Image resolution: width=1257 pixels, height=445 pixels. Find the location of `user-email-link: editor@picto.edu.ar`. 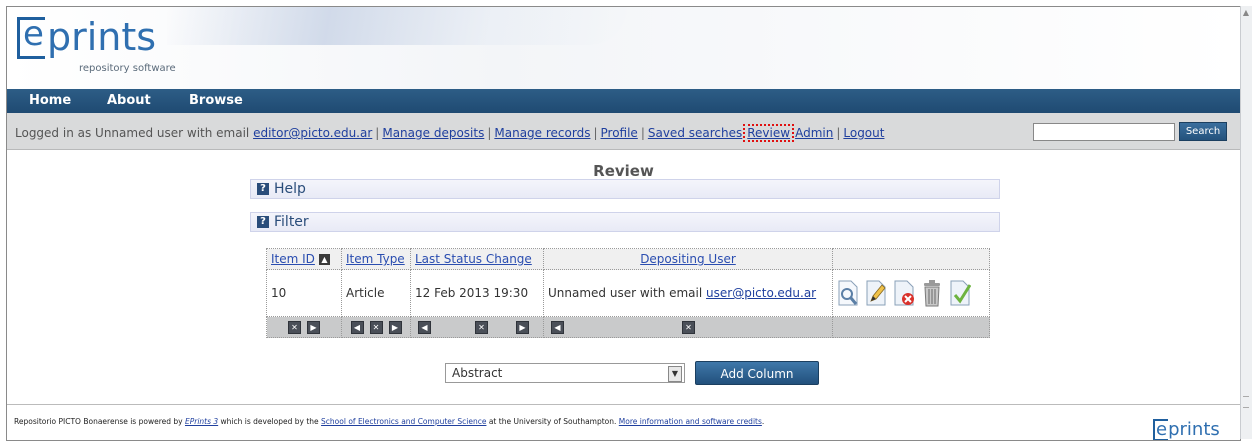

user-email-link: editor@picto.edu.ar is located at coordinates (312, 133).